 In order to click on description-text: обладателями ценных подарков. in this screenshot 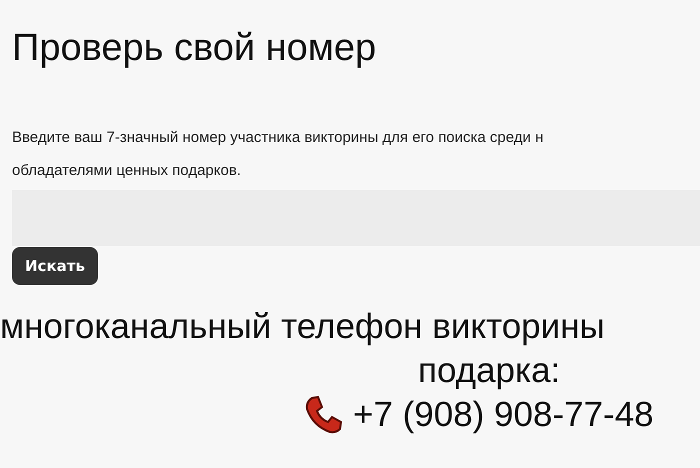, I will do `click(127, 171)`.